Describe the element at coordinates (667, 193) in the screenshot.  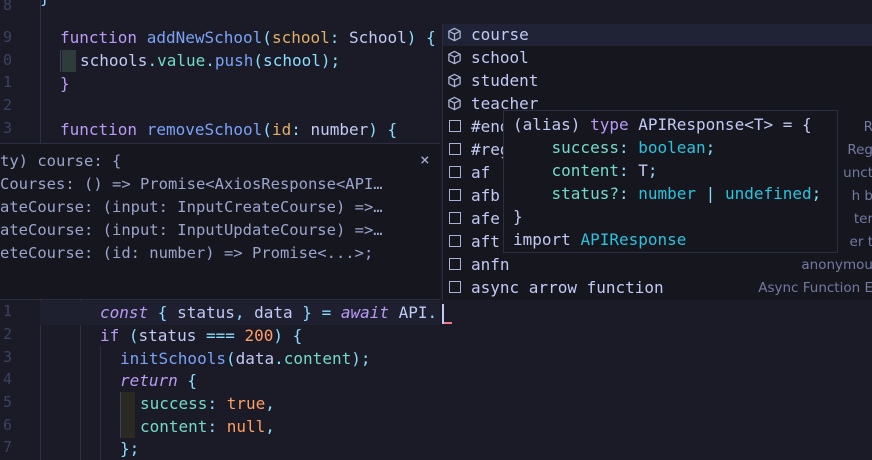
I see `detail-line: status?: number | undefined;` at that location.